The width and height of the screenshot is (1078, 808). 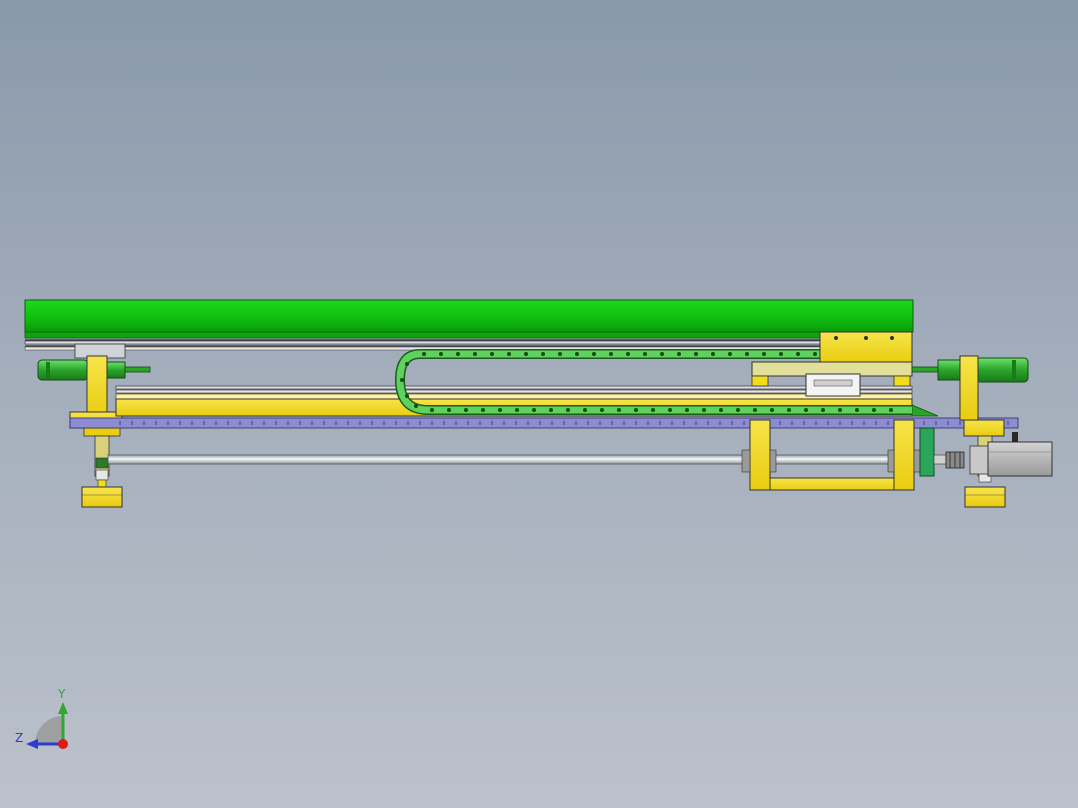 I want to click on upper-green-beam, so click(x=469, y=325).